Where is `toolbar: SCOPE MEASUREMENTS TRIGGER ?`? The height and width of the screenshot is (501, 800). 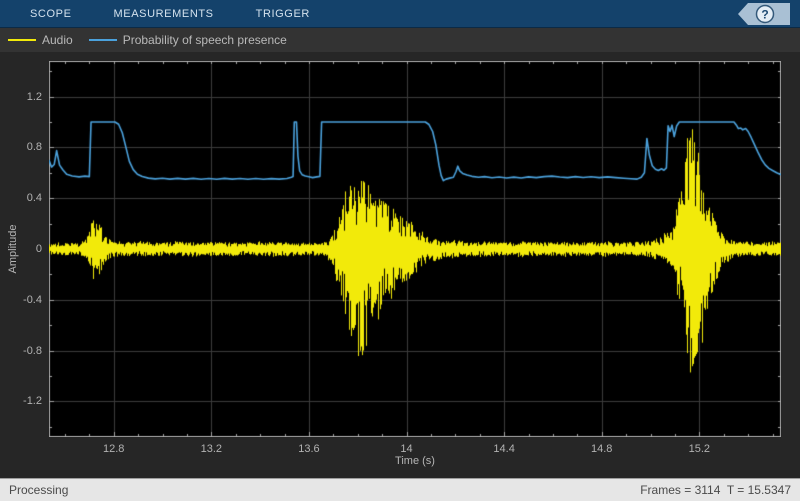 toolbar: SCOPE MEASUREMENTS TRIGGER ? is located at coordinates (400, 14).